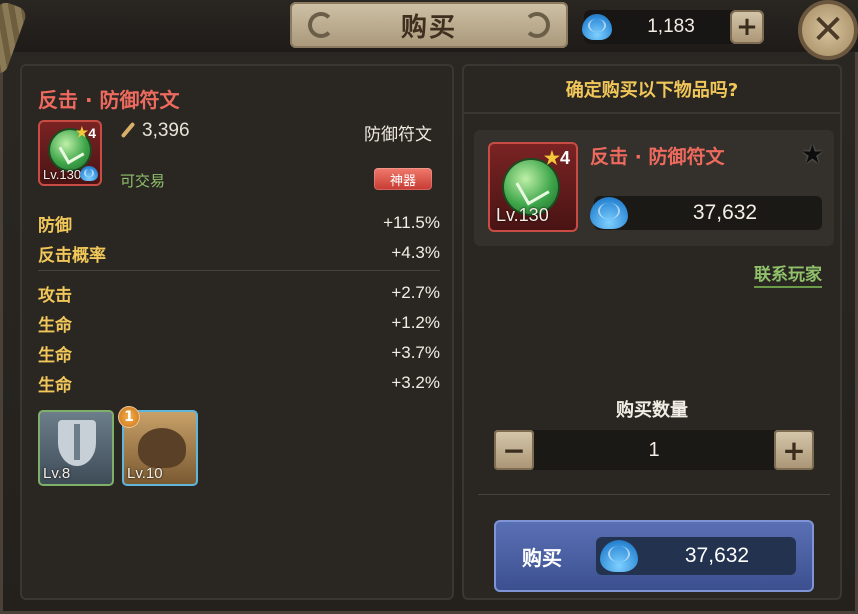 The width and height of the screenshot is (858, 614). I want to click on close-icon: ✕, so click(828, 30).